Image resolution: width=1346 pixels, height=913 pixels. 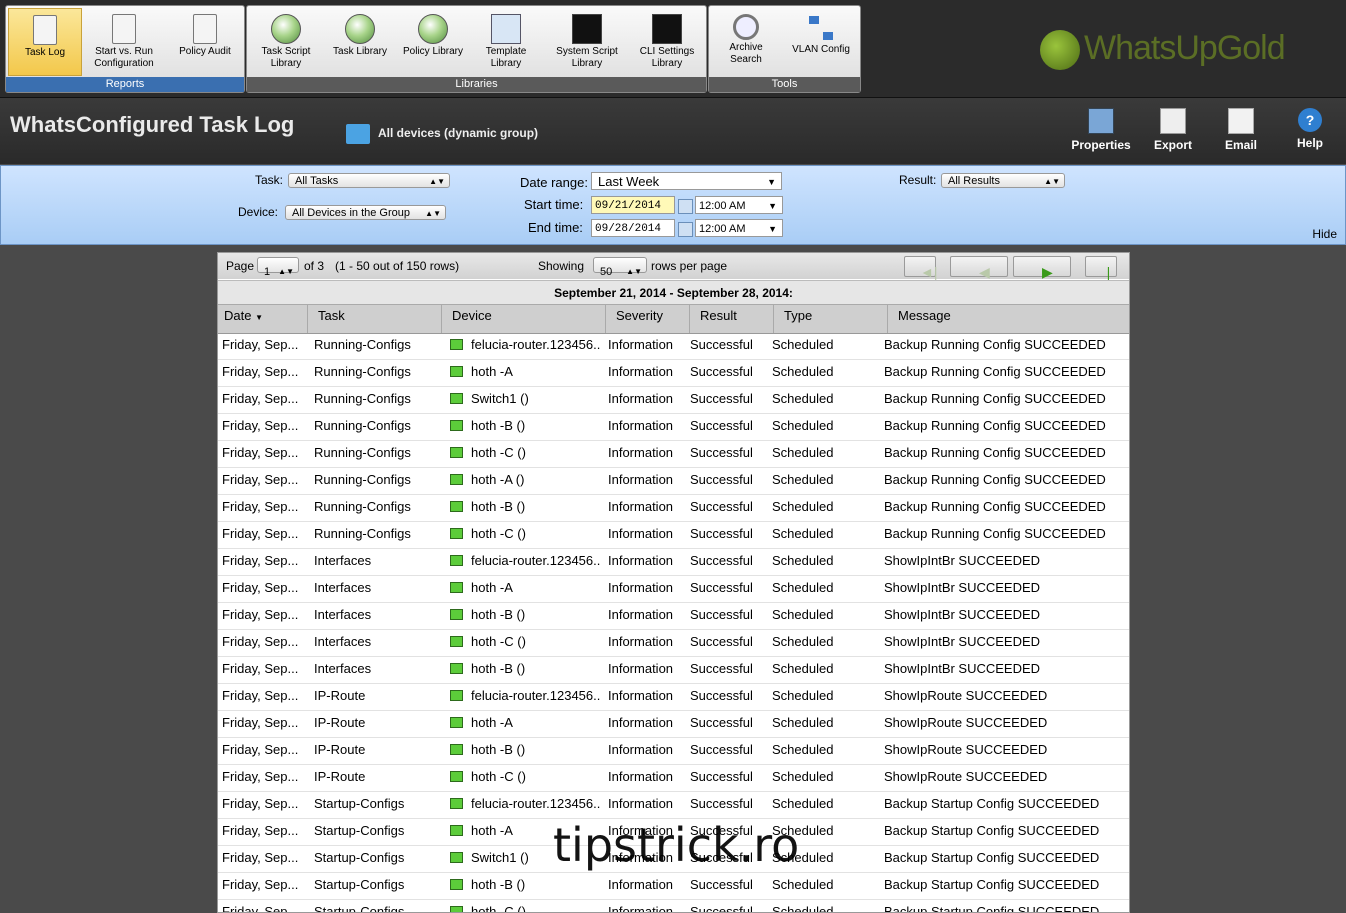 What do you see at coordinates (365, 212) in the screenshot?
I see `device-filter-select: All Devices in the Group ▲▼` at bounding box center [365, 212].